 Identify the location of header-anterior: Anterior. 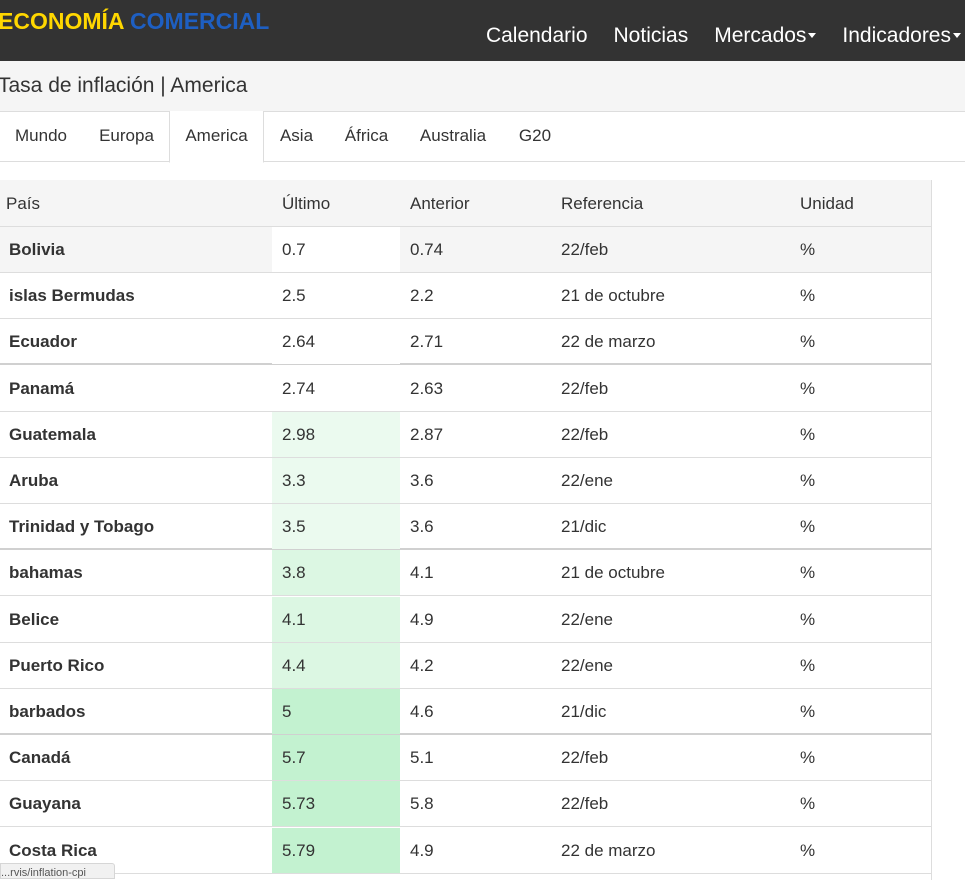
(440, 204).